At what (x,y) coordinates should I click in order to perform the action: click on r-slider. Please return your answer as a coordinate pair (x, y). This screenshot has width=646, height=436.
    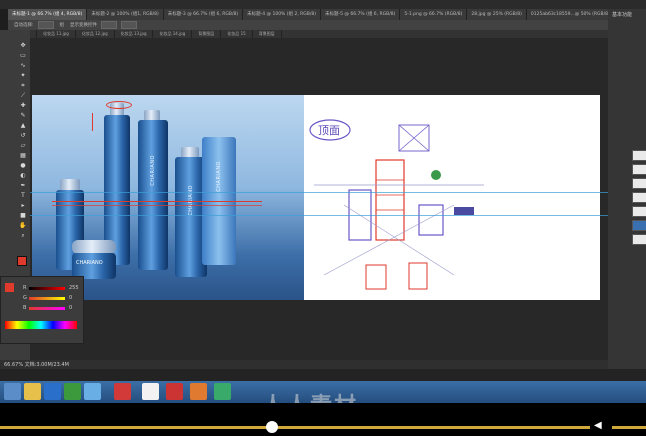
    Looking at the image, I should click on (47, 288).